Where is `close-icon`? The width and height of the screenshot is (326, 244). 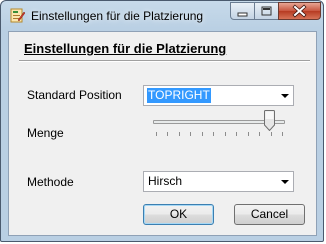 close-icon is located at coordinates (299, 11).